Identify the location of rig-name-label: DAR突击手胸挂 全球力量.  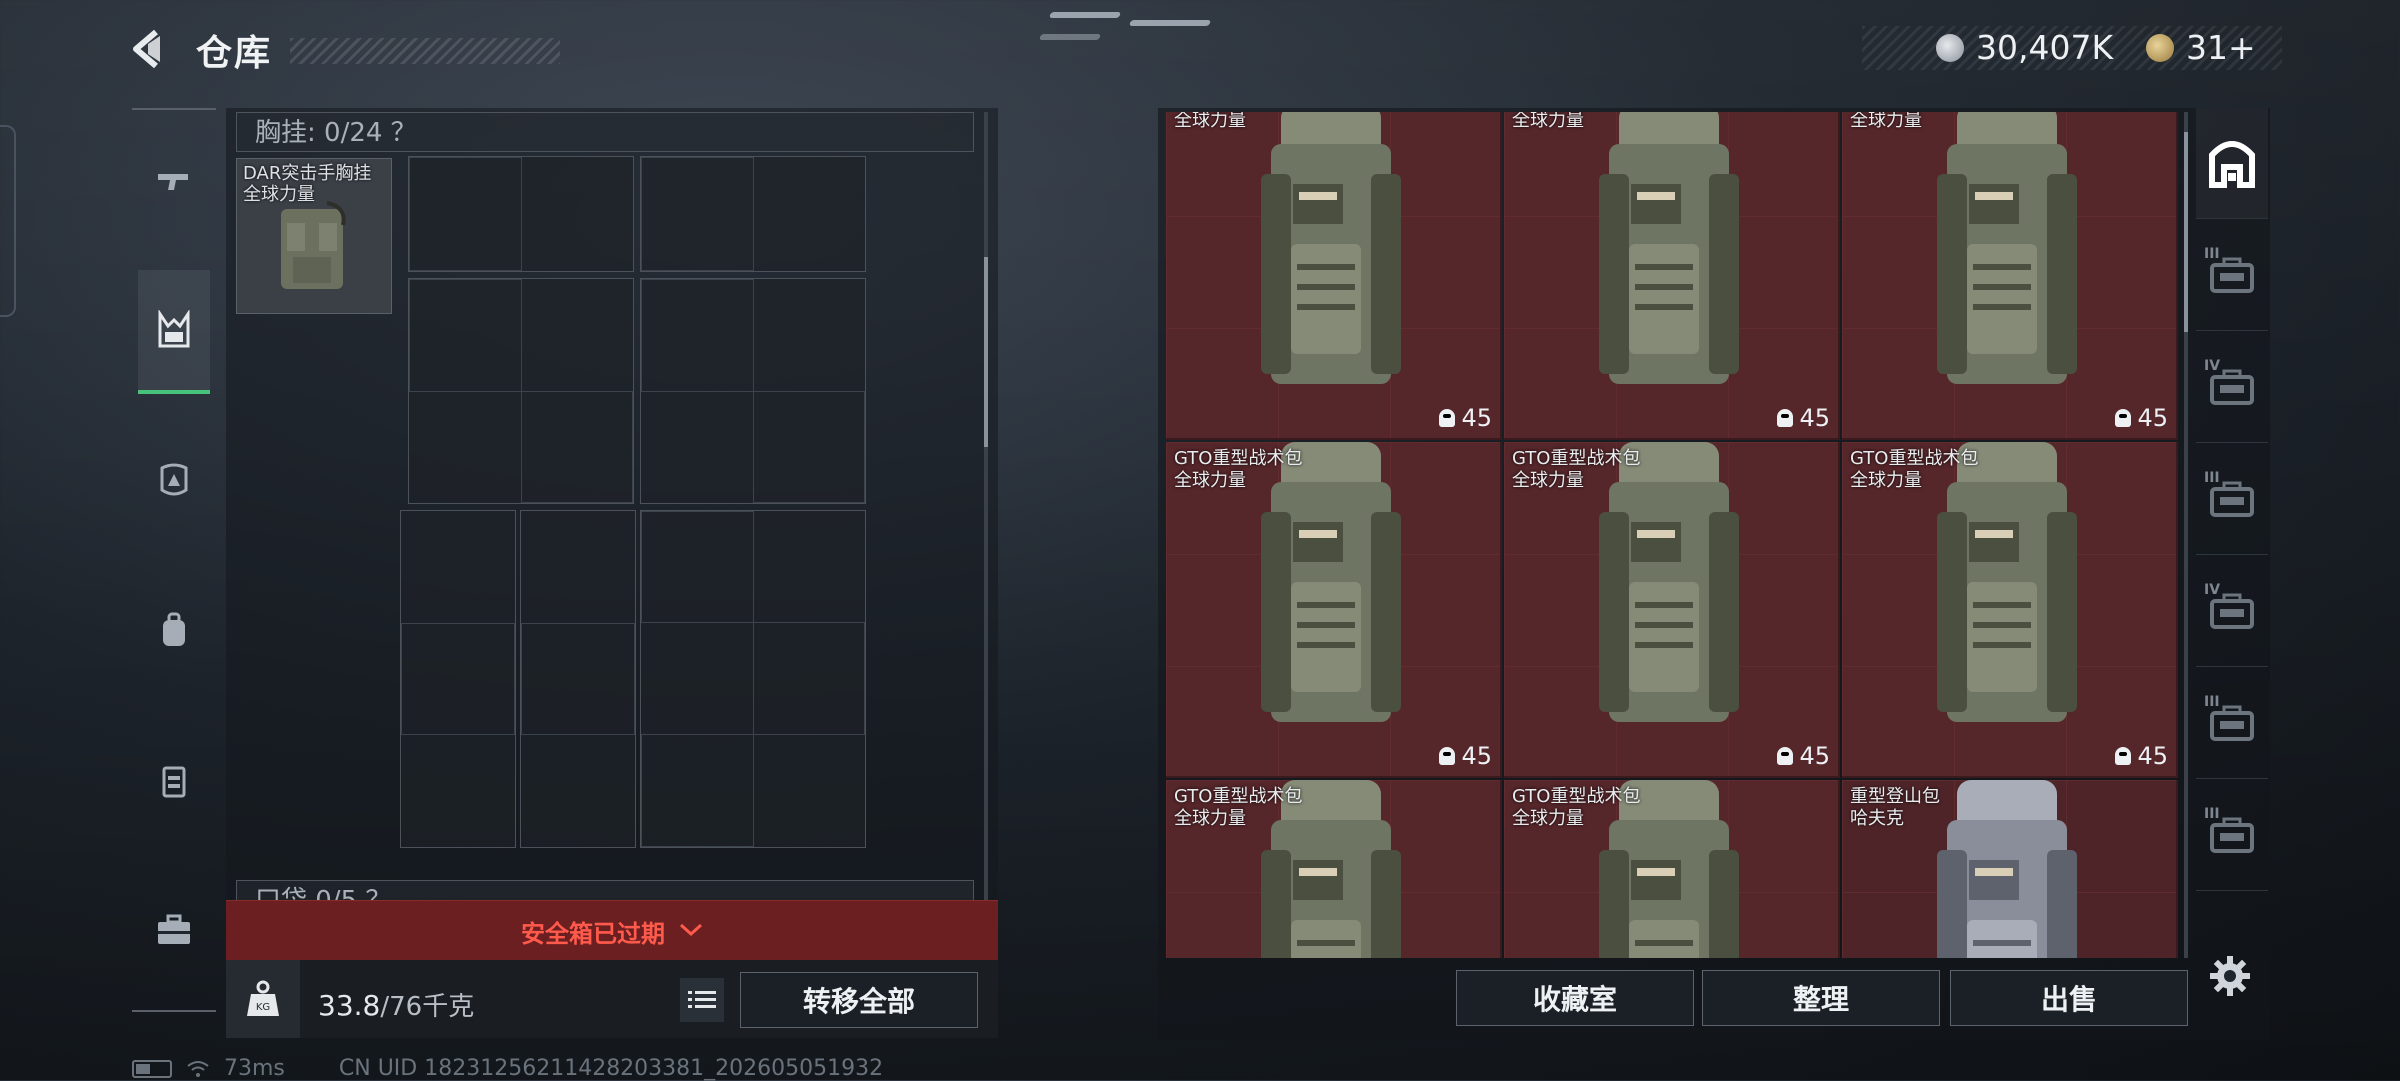
(307, 184).